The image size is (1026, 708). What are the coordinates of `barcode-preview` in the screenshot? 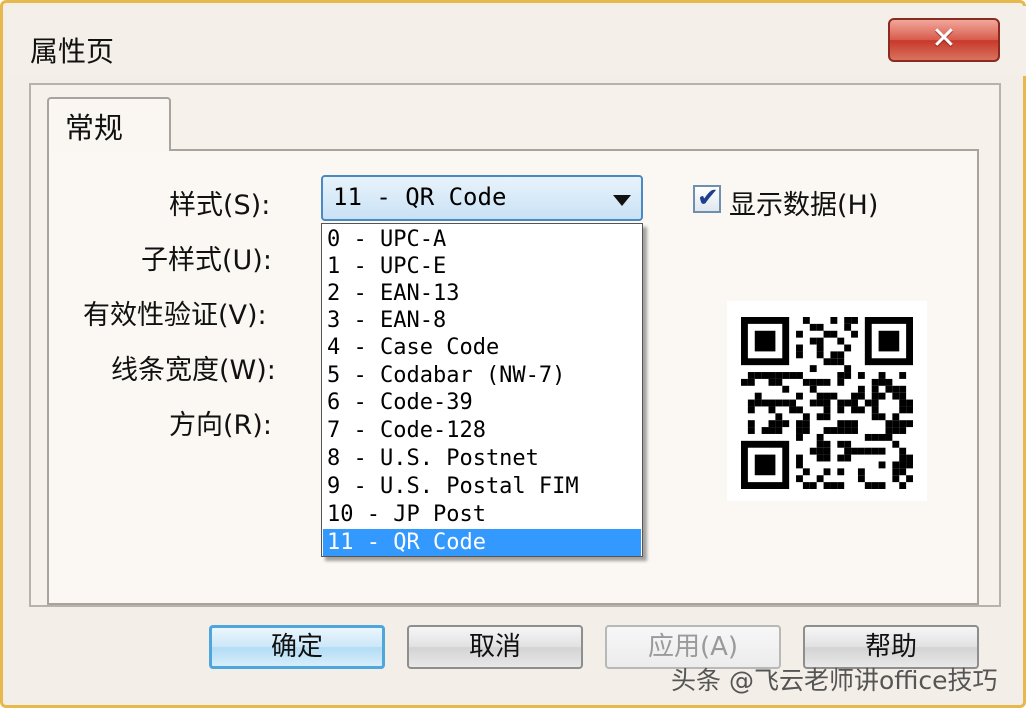 It's located at (827, 401).